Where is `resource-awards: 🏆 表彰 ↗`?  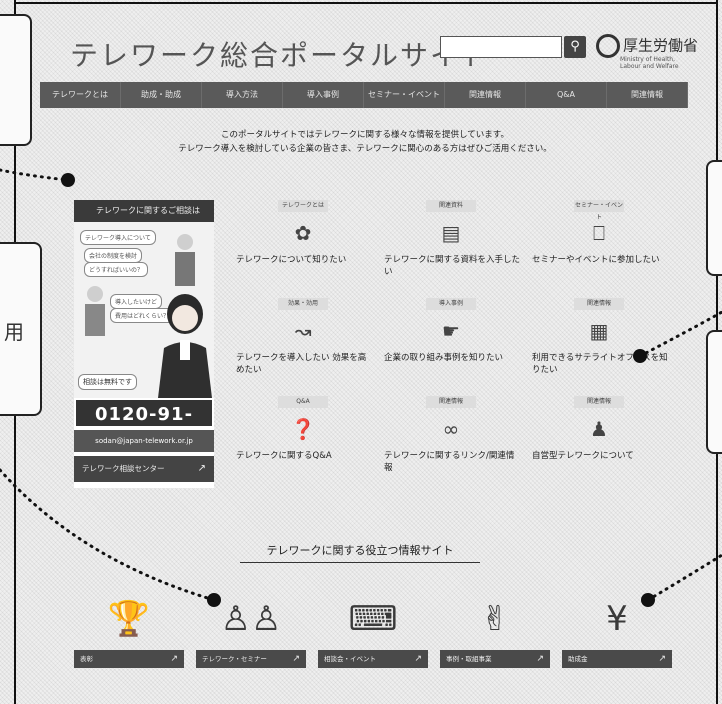
resource-awards: 🏆 表彰 ↗ is located at coordinates (129, 631).